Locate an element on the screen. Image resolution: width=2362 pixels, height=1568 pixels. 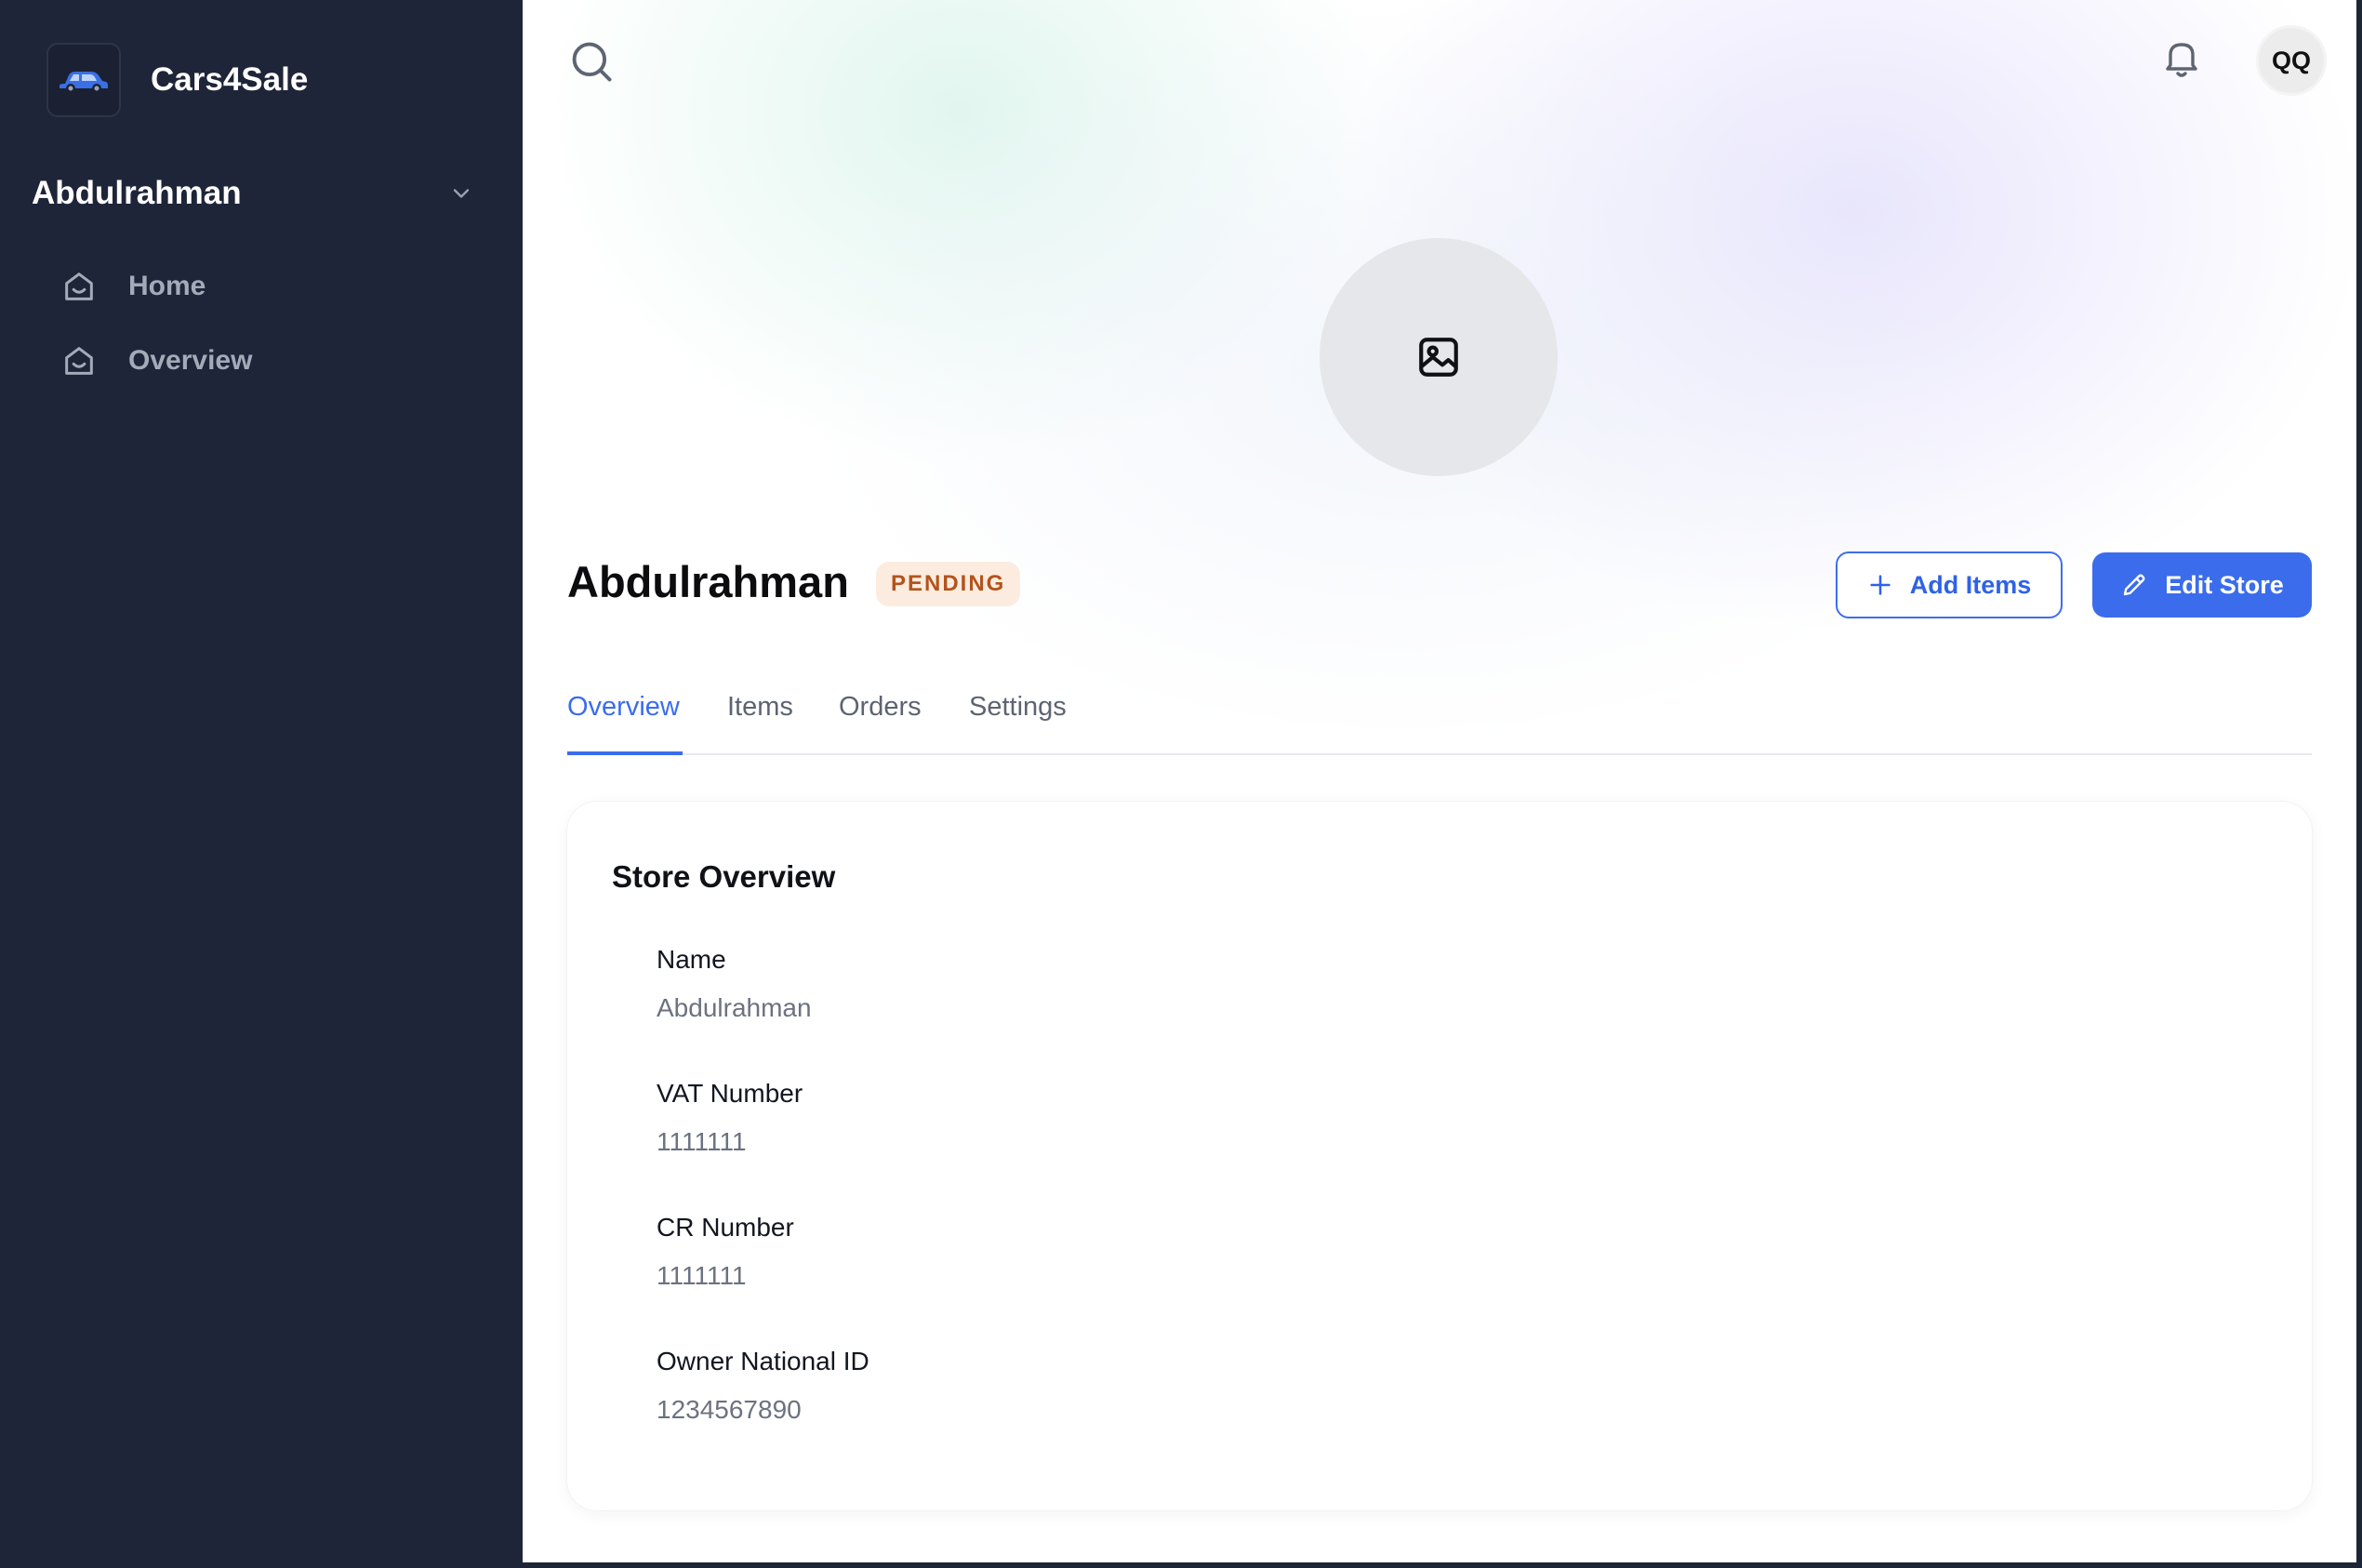
notifications-button is located at coordinates (2183, 59).